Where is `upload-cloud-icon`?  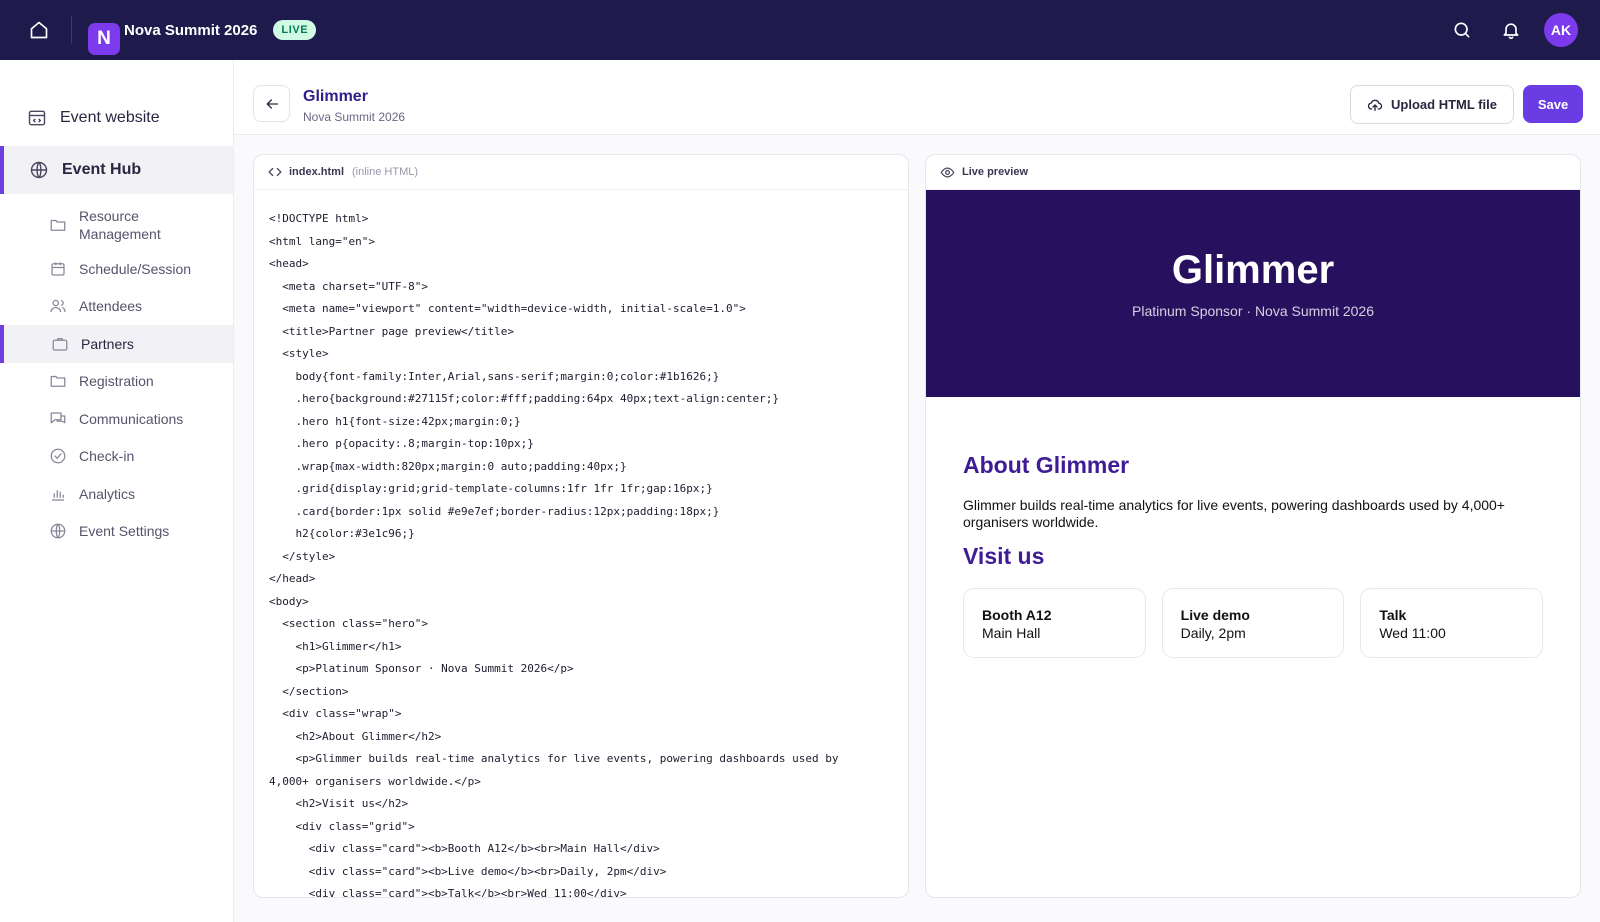
upload-cloud-icon is located at coordinates (1375, 105).